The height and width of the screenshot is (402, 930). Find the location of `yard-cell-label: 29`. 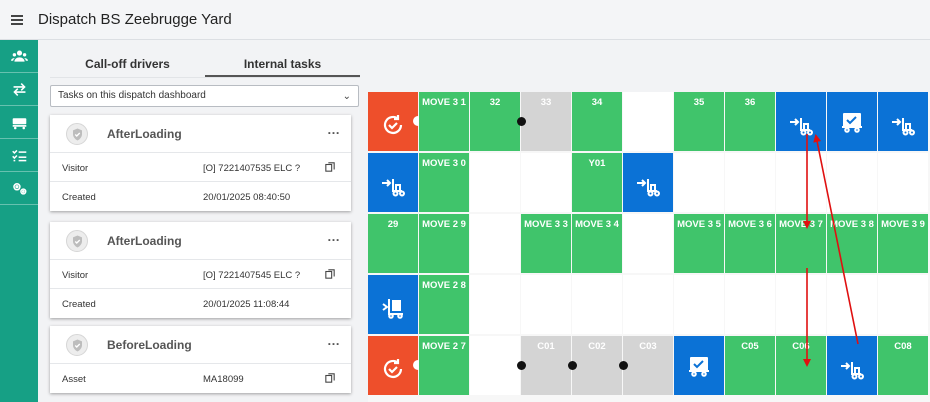

yard-cell-label: 29 is located at coordinates (393, 224).